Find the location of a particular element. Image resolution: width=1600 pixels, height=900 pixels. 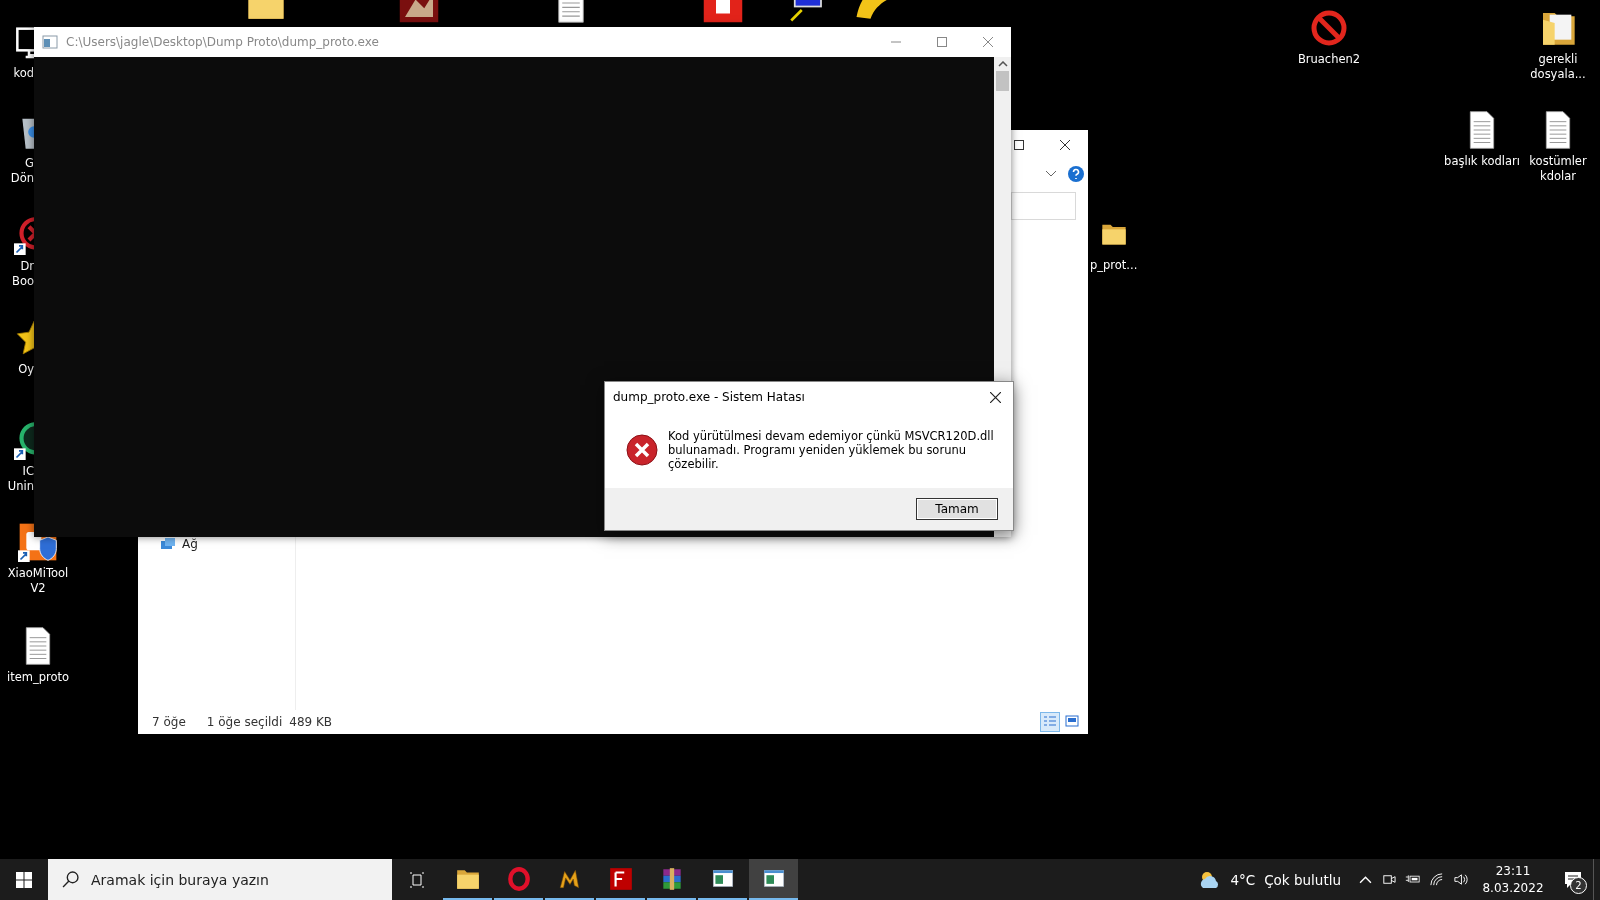

selection-count: 1 öğe seçildi is located at coordinates (244, 722).